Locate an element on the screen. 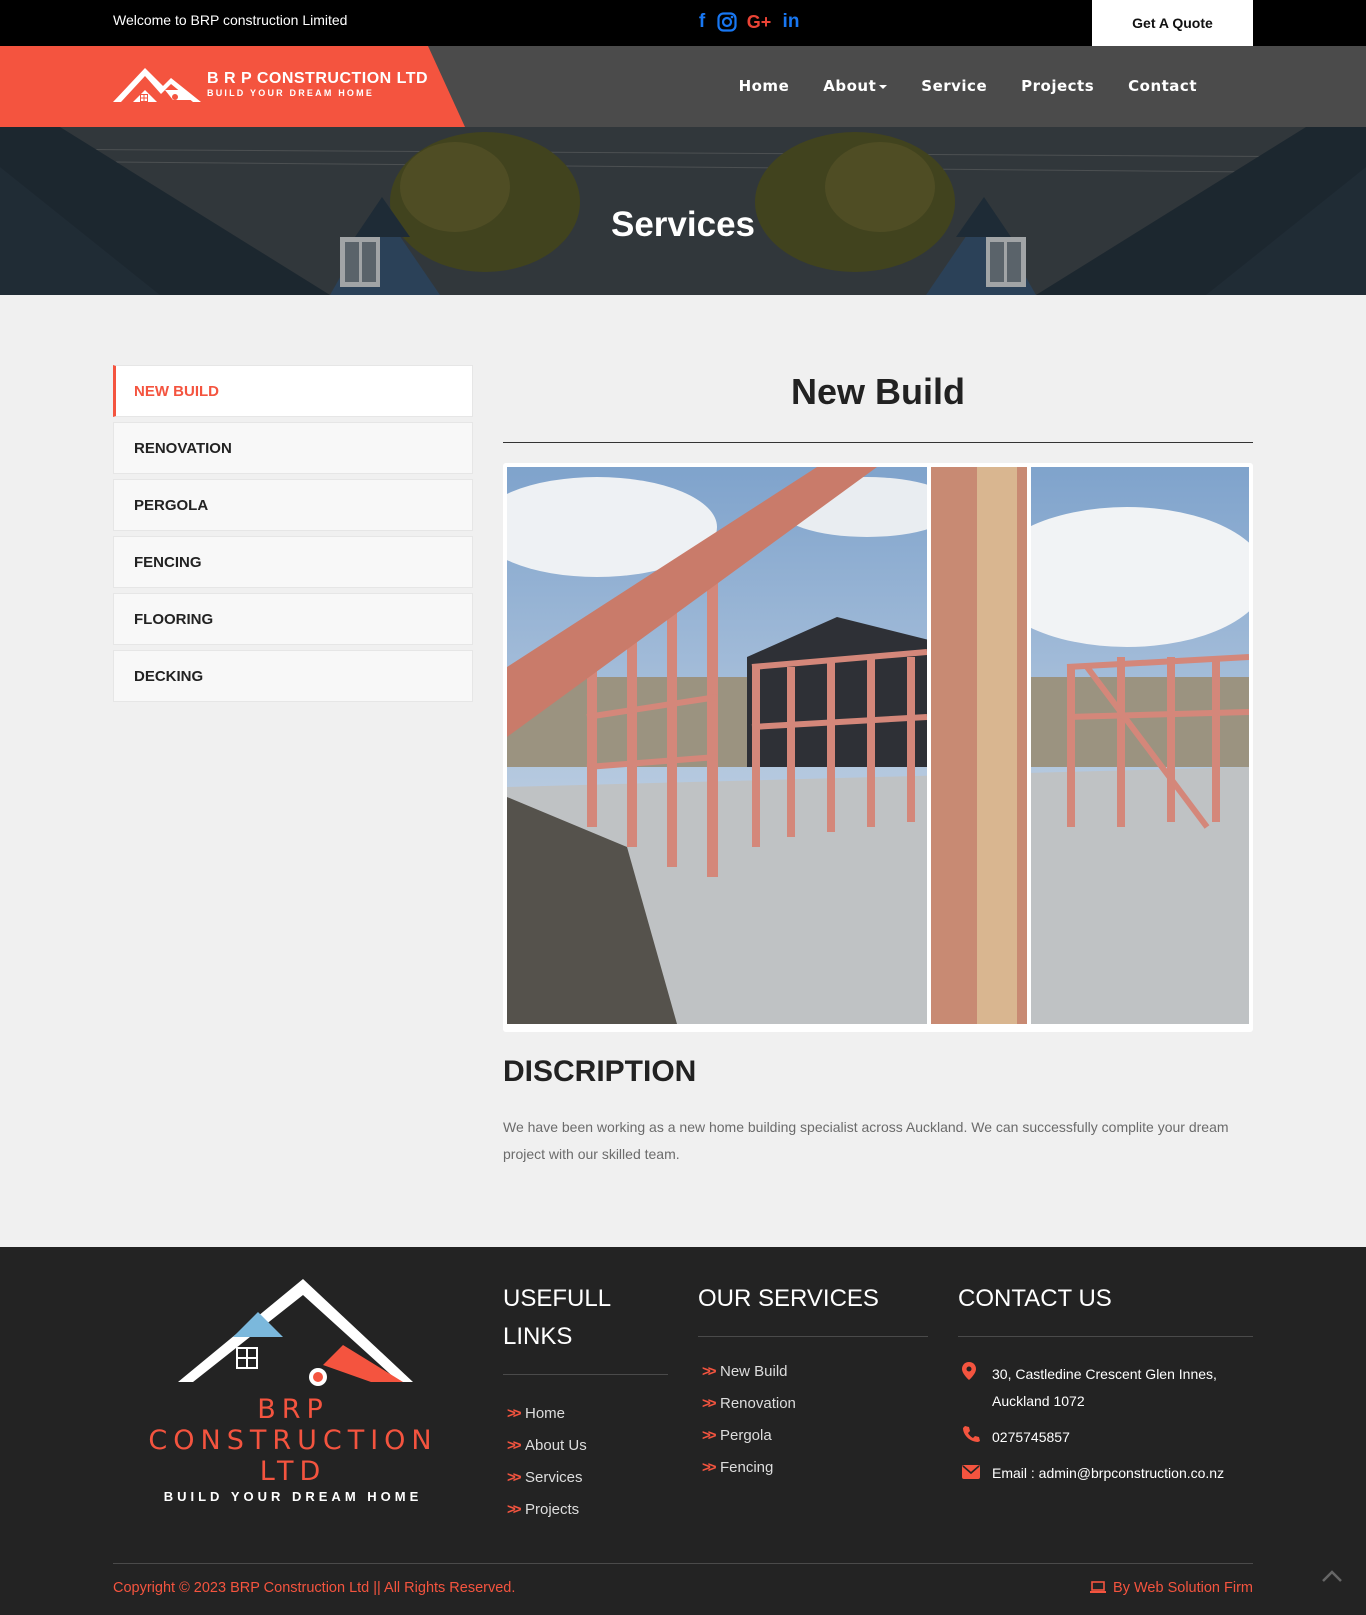 This screenshot has width=1366, height=1615. footer-link-about: >> About Us is located at coordinates (585, 1445).